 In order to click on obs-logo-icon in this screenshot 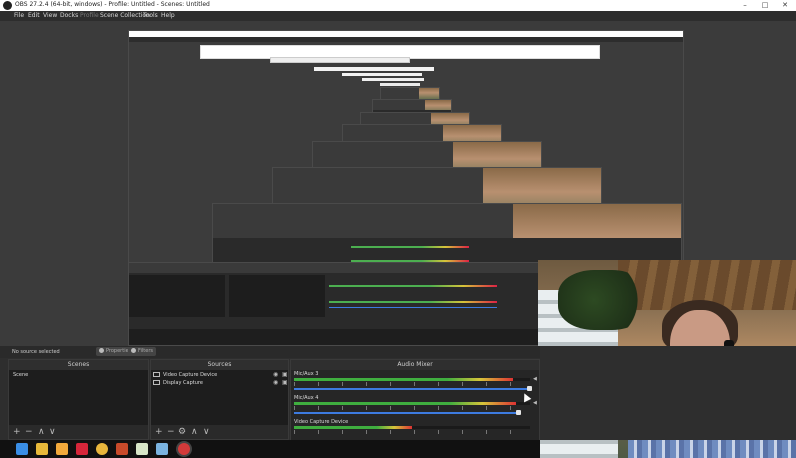, I will do `click(7, 5)`.